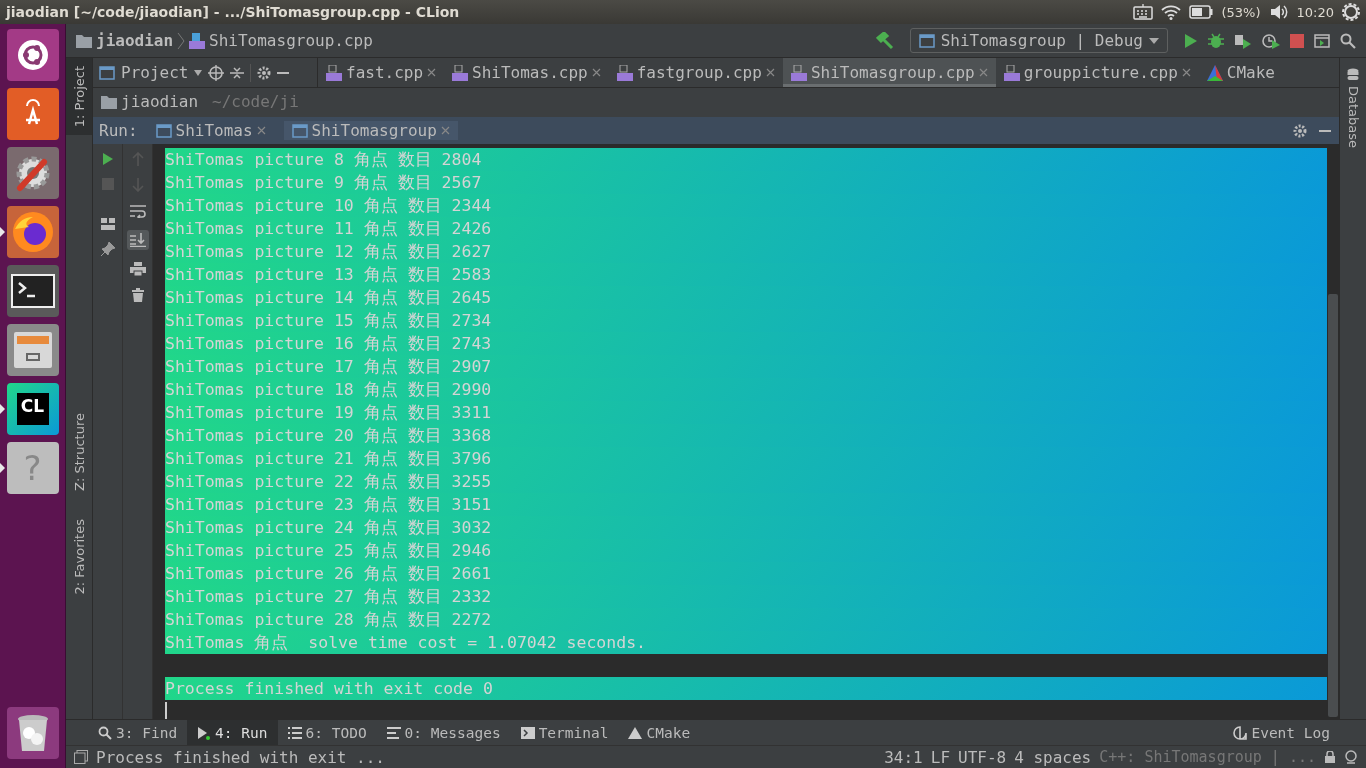 The height and width of the screenshot is (768, 1366). What do you see at coordinates (1322, 40) in the screenshot?
I see `window-layout-icon` at bounding box center [1322, 40].